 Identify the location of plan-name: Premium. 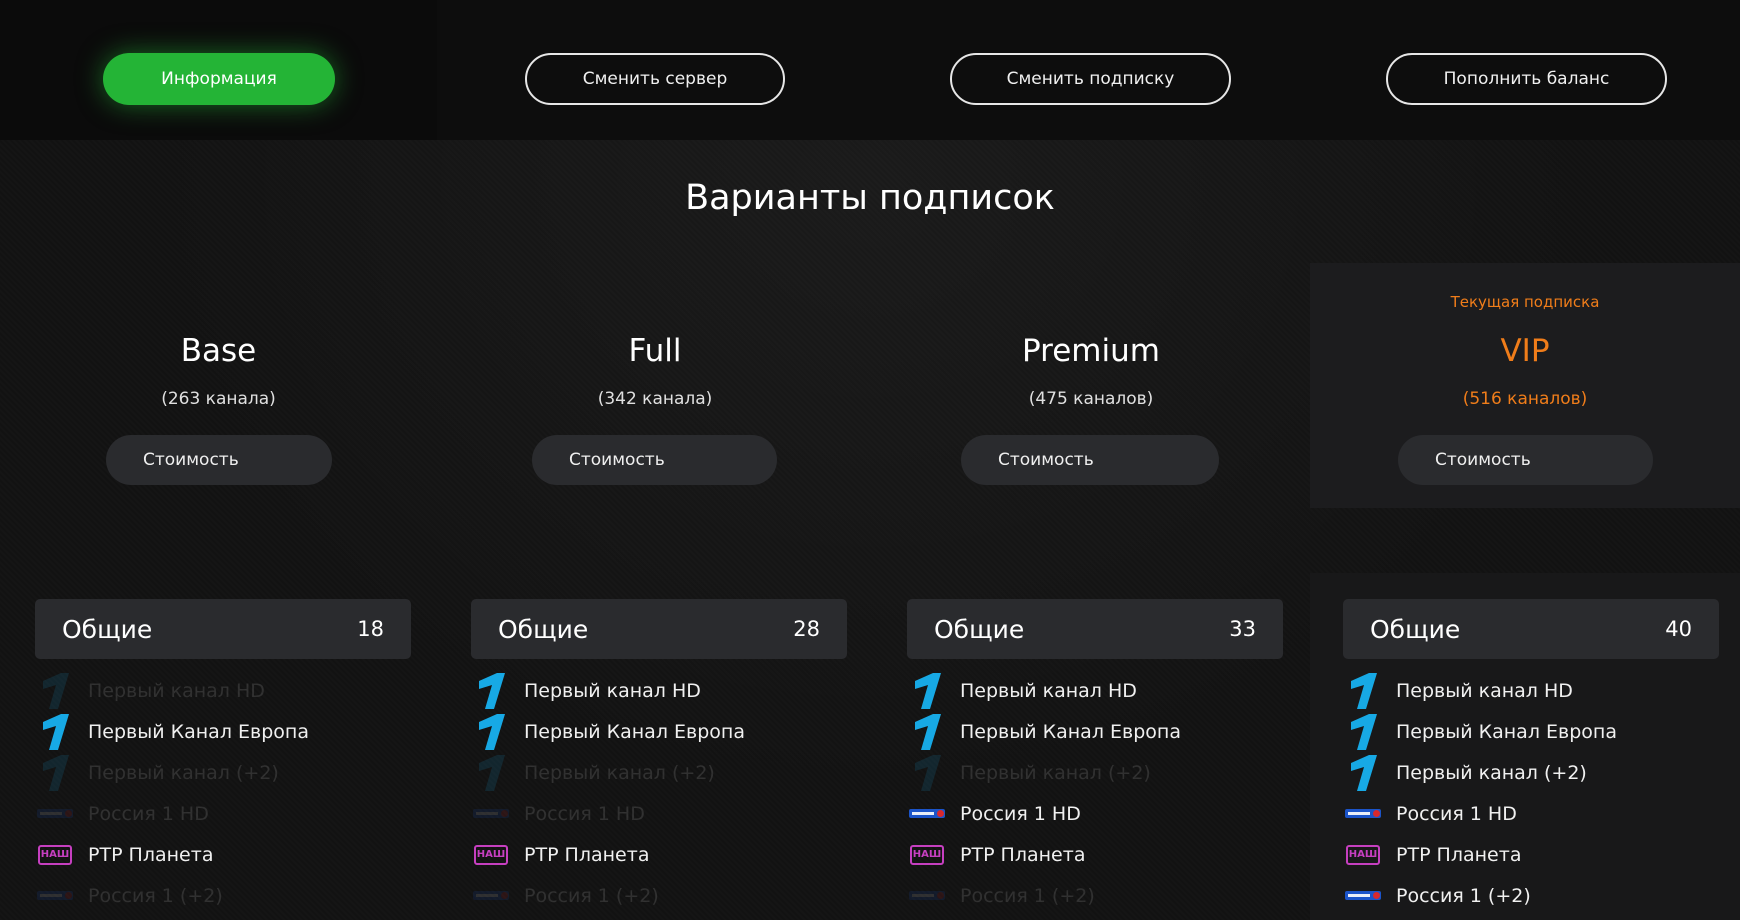
(1091, 351).